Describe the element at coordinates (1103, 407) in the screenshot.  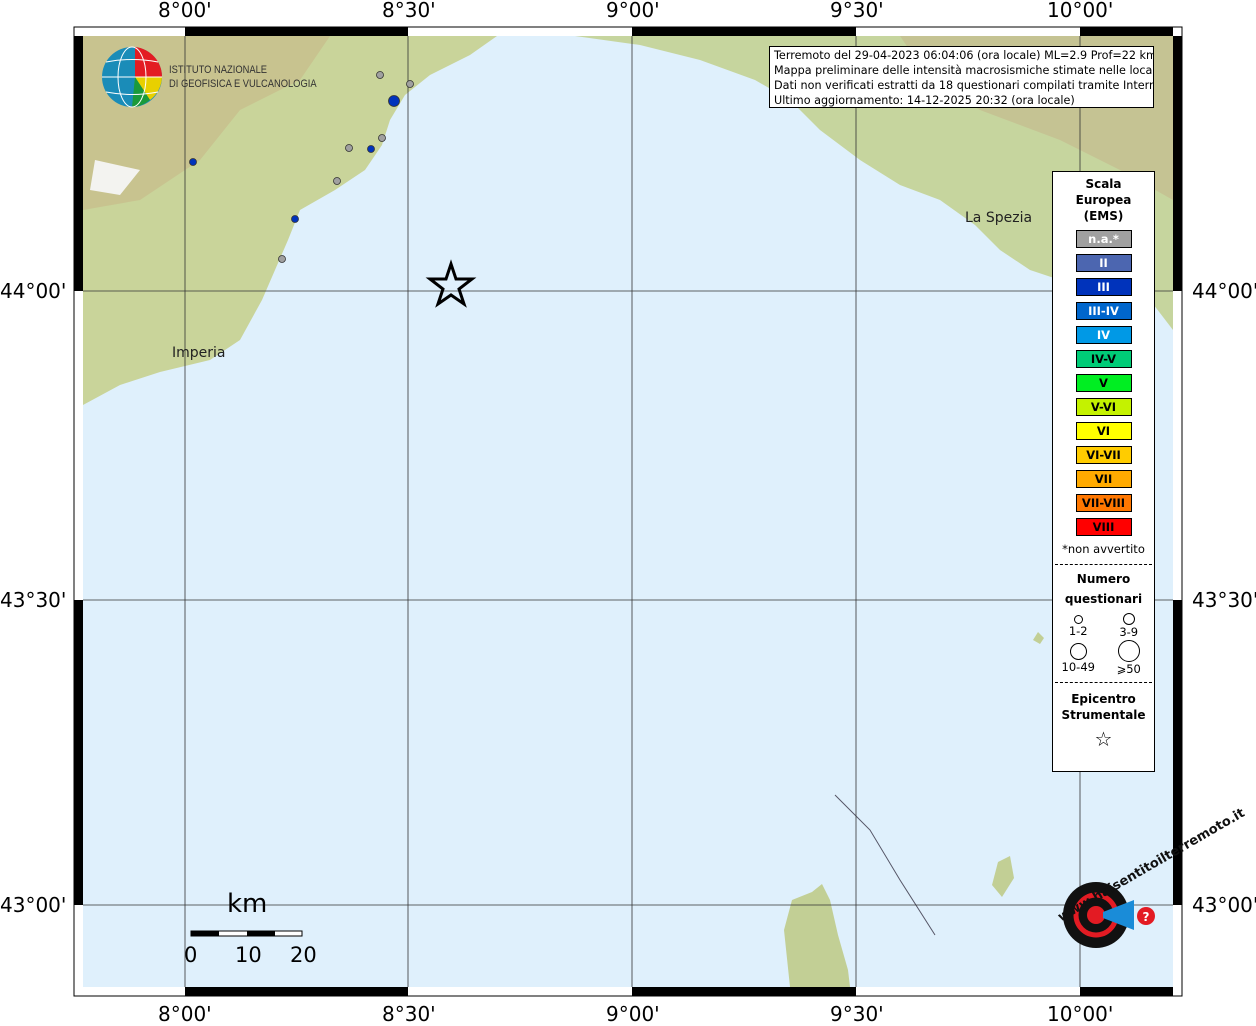
I see `legend-class-swatch: V-VI` at that location.